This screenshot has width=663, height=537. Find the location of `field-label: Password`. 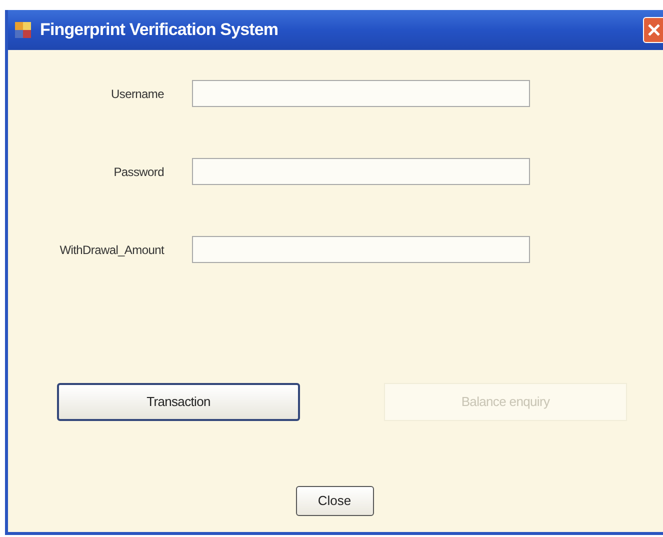

field-label: Password is located at coordinates (138, 172).